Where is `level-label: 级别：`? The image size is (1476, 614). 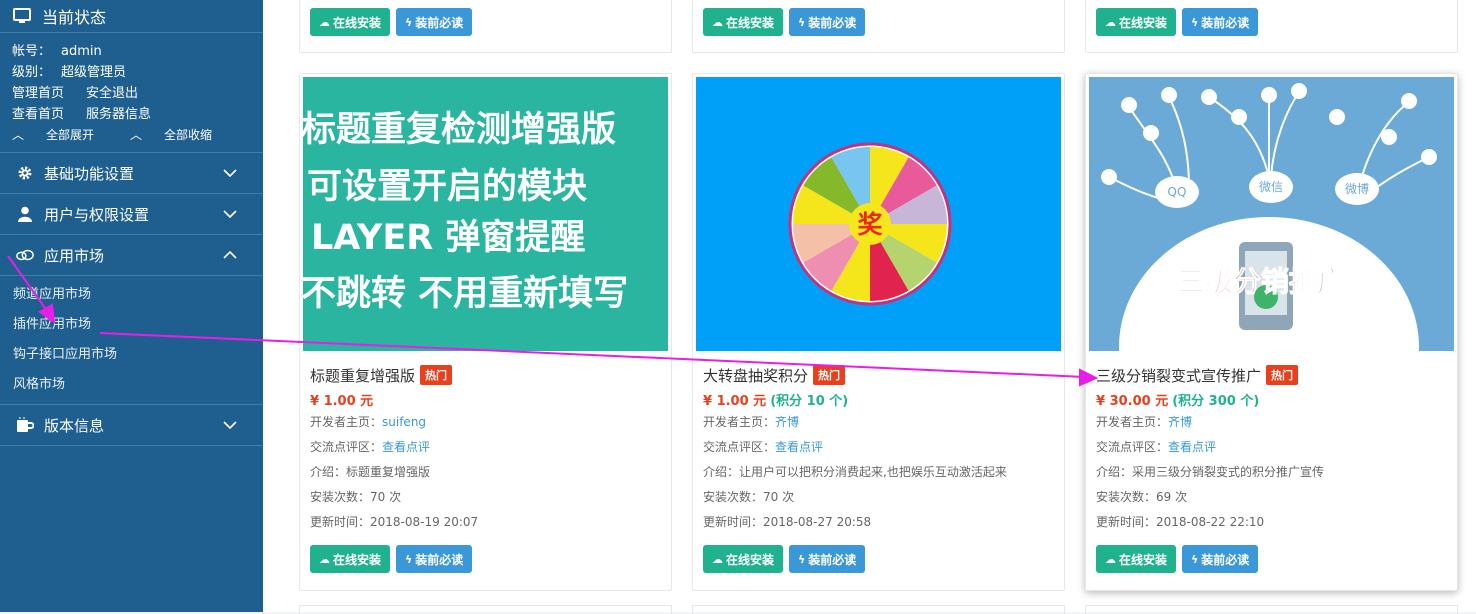 level-label: 级别： is located at coordinates (32, 72).